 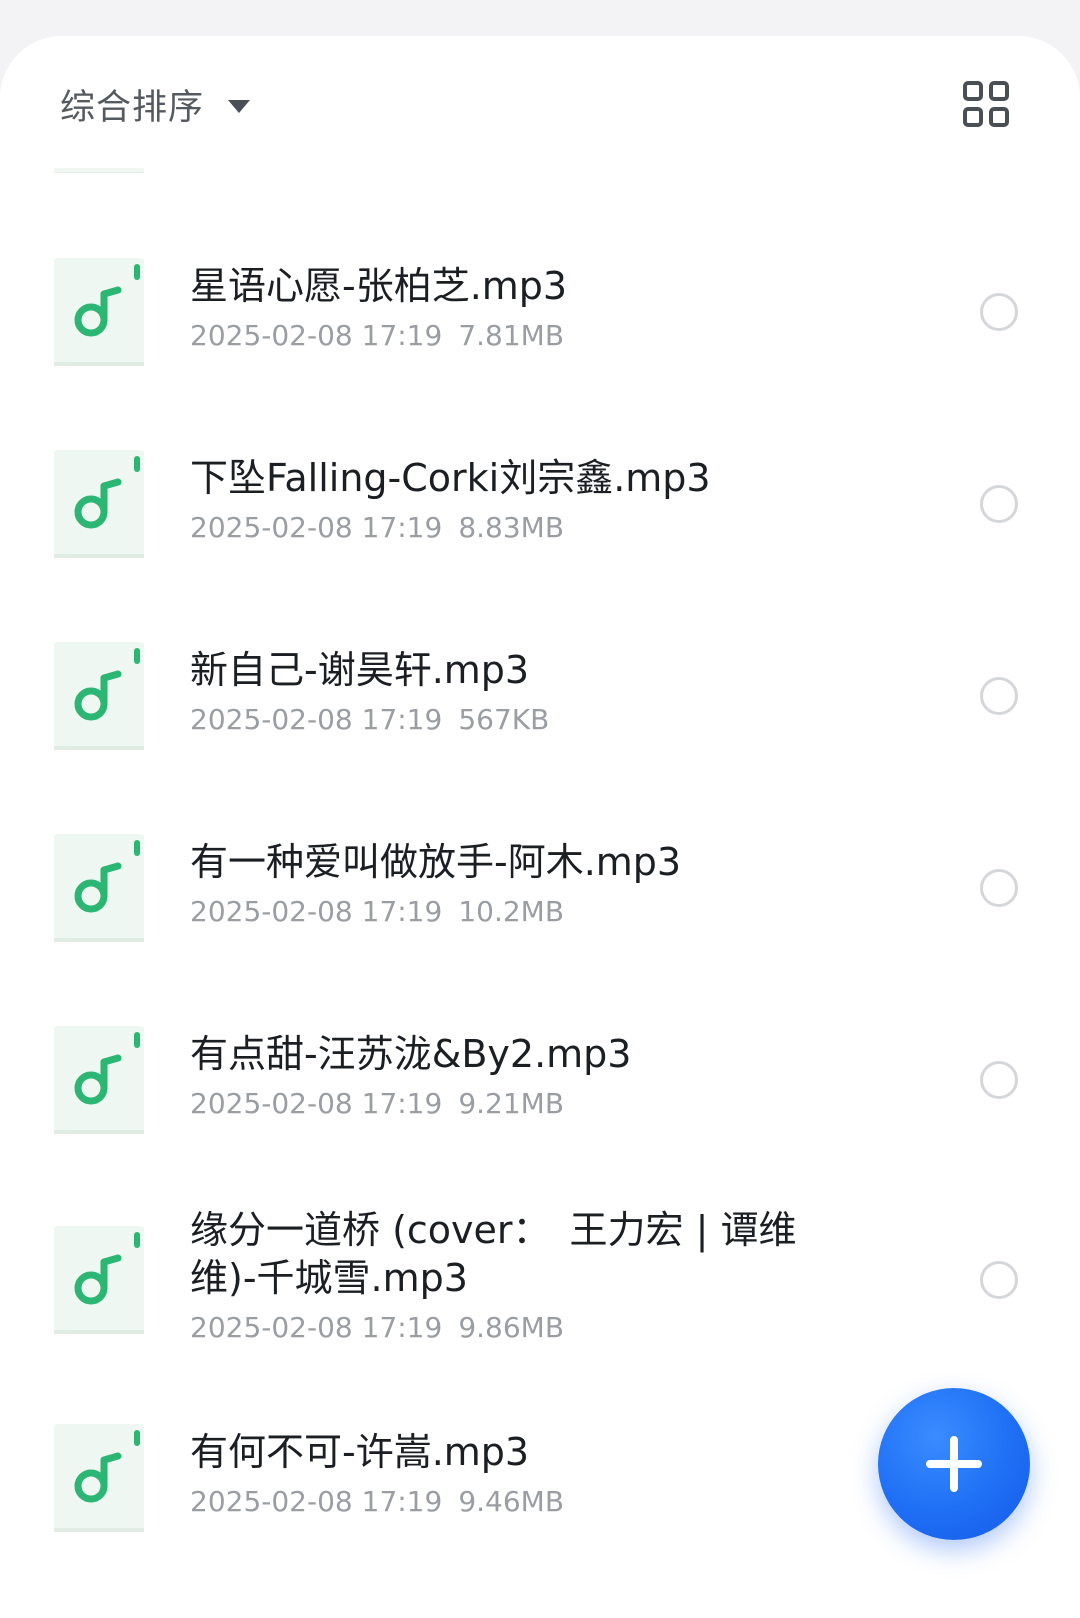 I want to click on file-meta: 2025-02-08 17:19 7.81MB, so click(x=377, y=336).